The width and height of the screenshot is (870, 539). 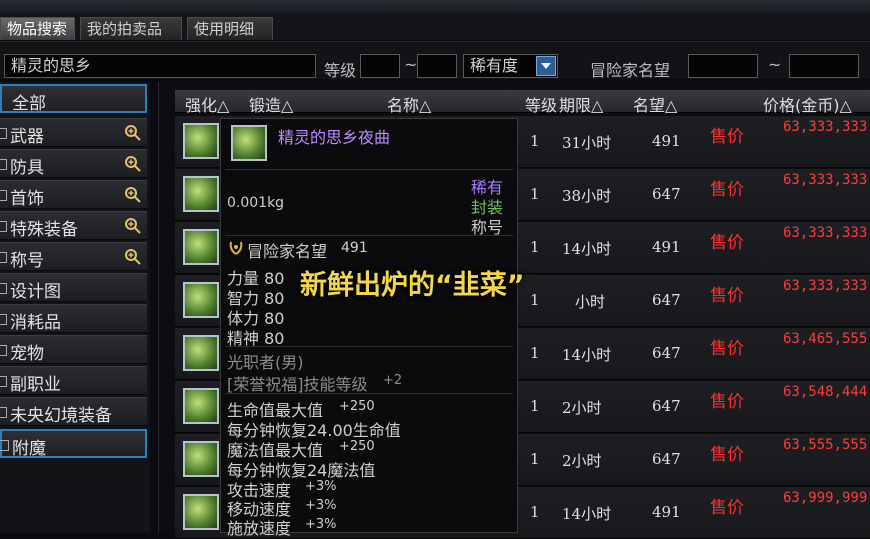 I want to click on fame-min-field, so click(x=723, y=66).